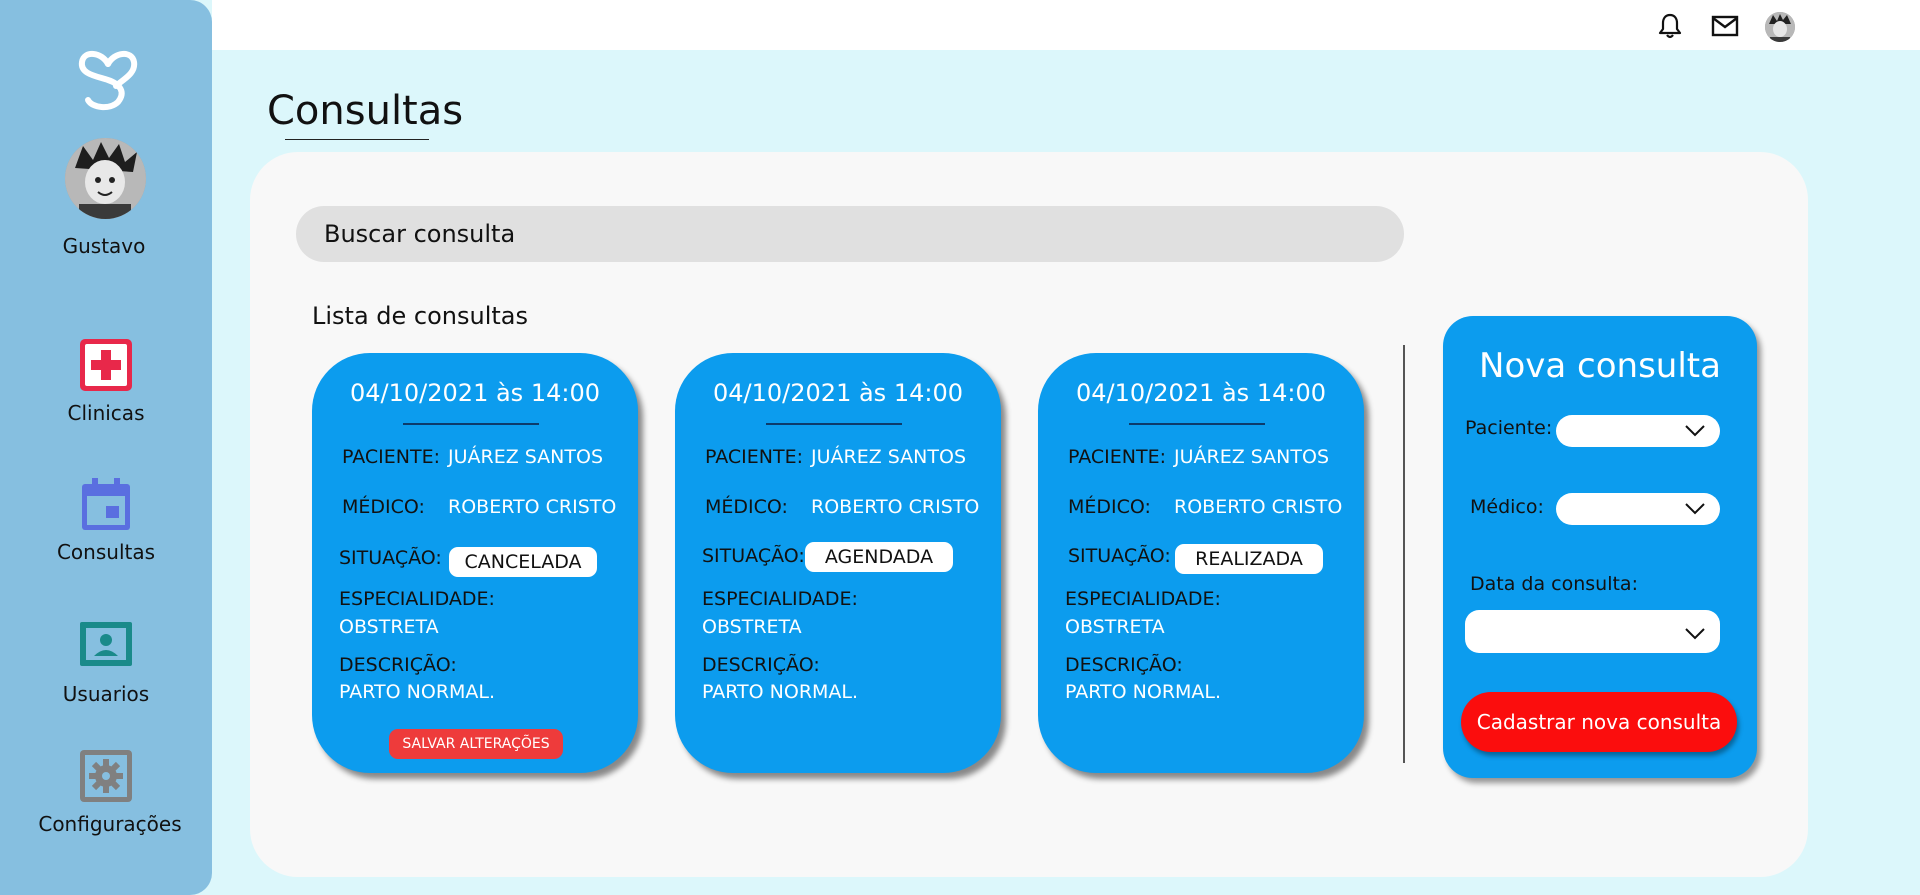  Describe the element at coordinates (365, 111) in the screenshot. I see `page-title: Consultas` at that location.